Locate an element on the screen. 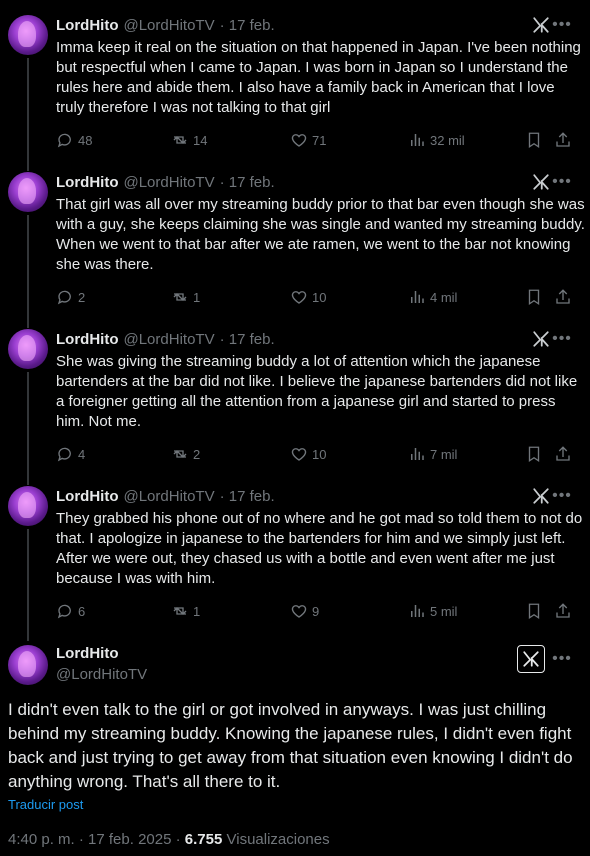 The height and width of the screenshot is (856, 590). repost-count: 2 is located at coordinates (197, 454).